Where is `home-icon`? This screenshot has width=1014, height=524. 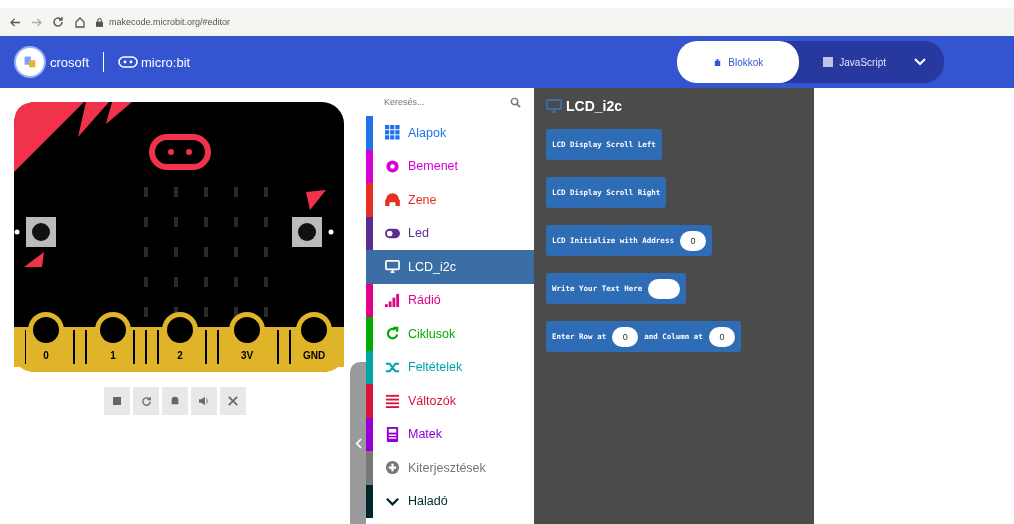
home-icon is located at coordinates (80, 22).